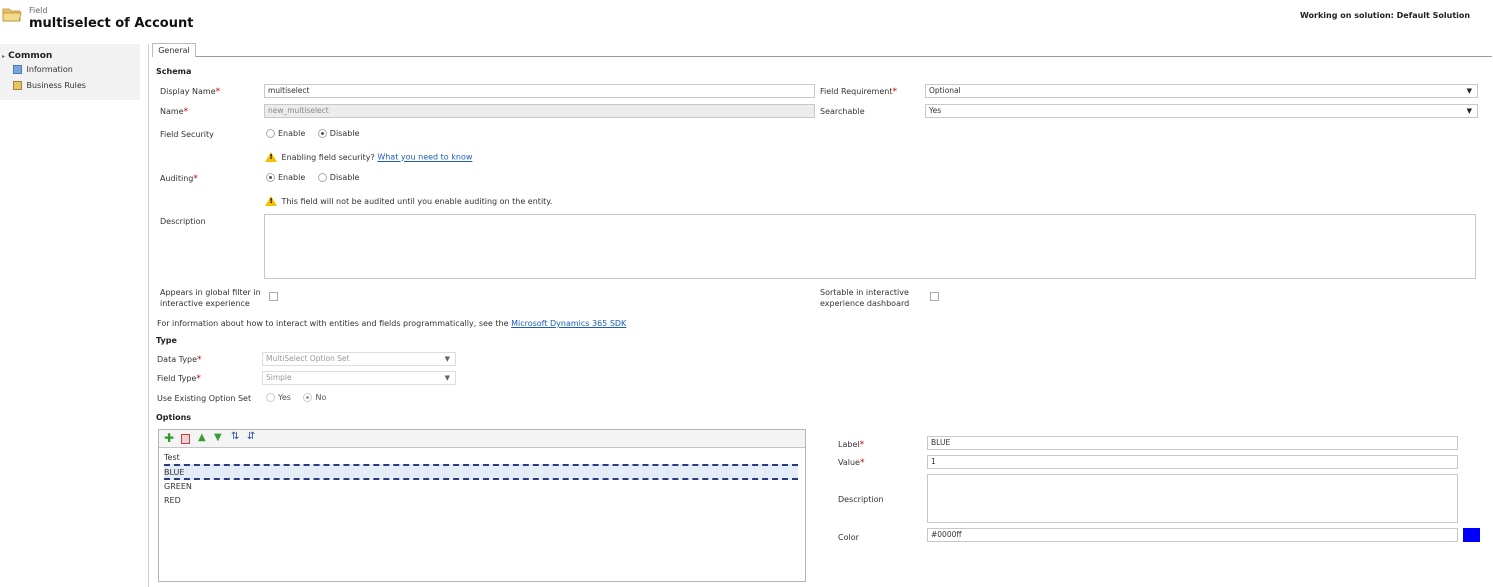 The width and height of the screenshot is (1493, 587). I want to click on field-requirement-value: Optional, so click(945, 90).